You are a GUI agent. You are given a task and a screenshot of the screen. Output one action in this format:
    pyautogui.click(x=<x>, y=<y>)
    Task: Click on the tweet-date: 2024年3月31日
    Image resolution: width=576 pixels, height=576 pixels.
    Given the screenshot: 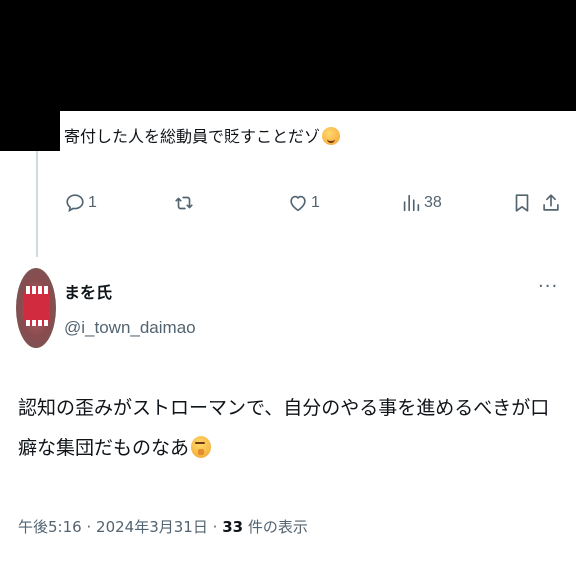 What is the action you would take?
    pyautogui.click(x=152, y=527)
    